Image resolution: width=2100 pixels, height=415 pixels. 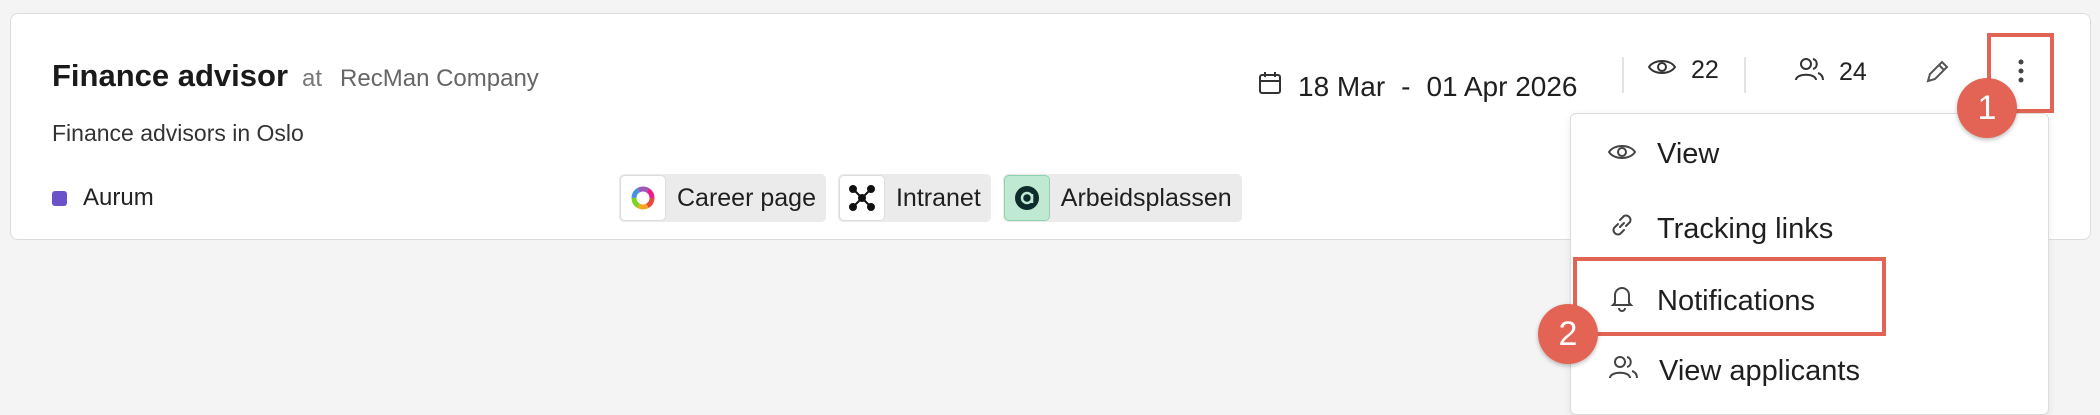 I want to click on channel-intranet: Intranet, so click(x=914, y=198).